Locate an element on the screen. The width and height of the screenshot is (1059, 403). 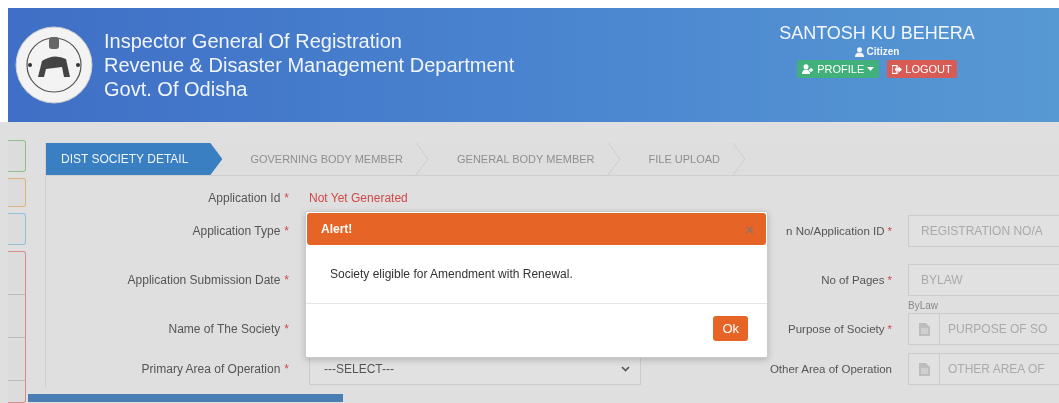
step-tab: GENERAL BODY MEMBER is located at coordinates (525, 159).